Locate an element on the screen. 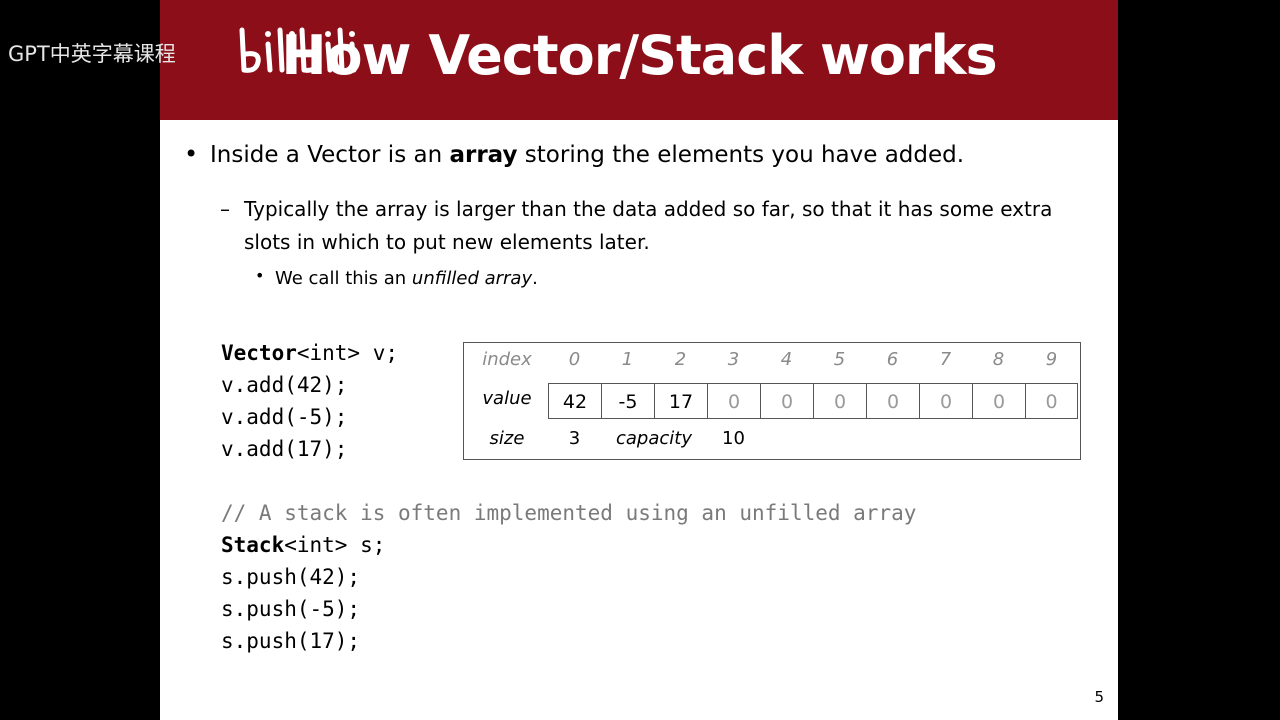  array-index: 3 is located at coordinates (733, 359).